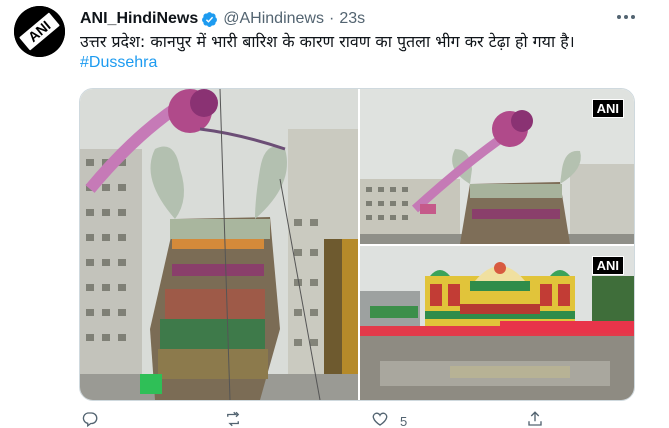 The width and height of the screenshot is (669, 428). I want to click on avatar: ANI, so click(39, 31).